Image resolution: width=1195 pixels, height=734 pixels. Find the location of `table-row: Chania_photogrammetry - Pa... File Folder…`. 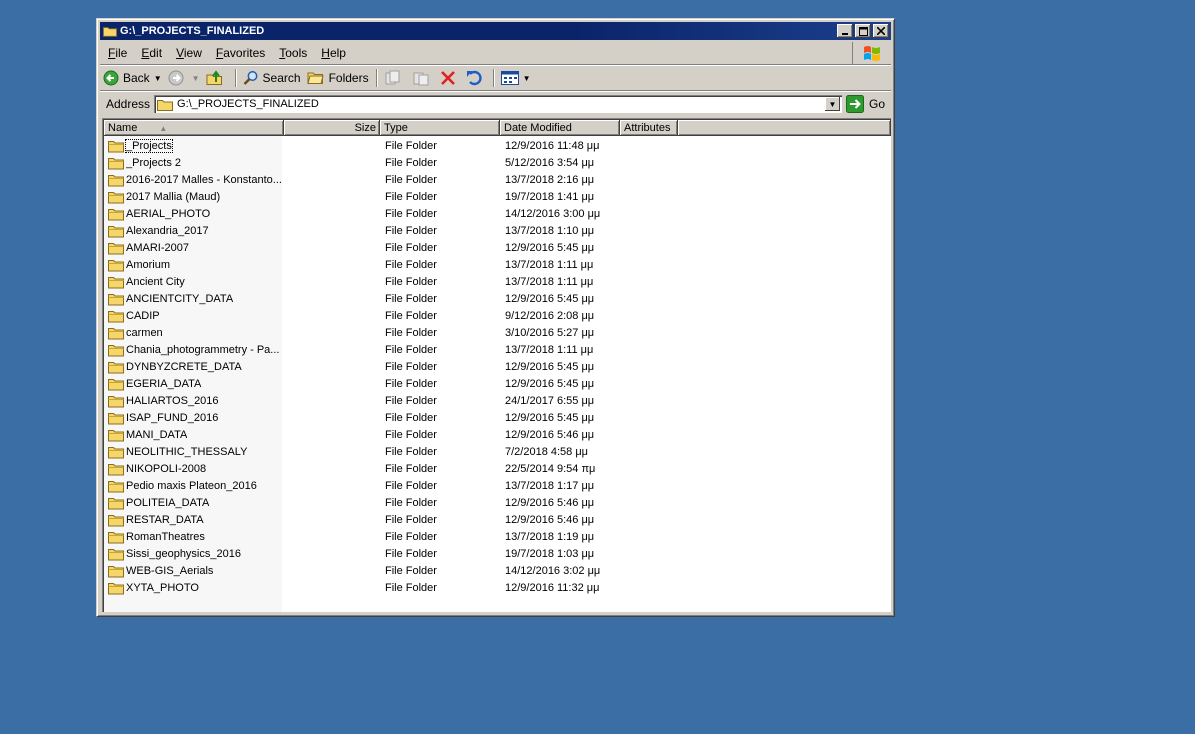

table-row: Chania_photogrammetry - Pa... File Folder… is located at coordinates (497, 349).